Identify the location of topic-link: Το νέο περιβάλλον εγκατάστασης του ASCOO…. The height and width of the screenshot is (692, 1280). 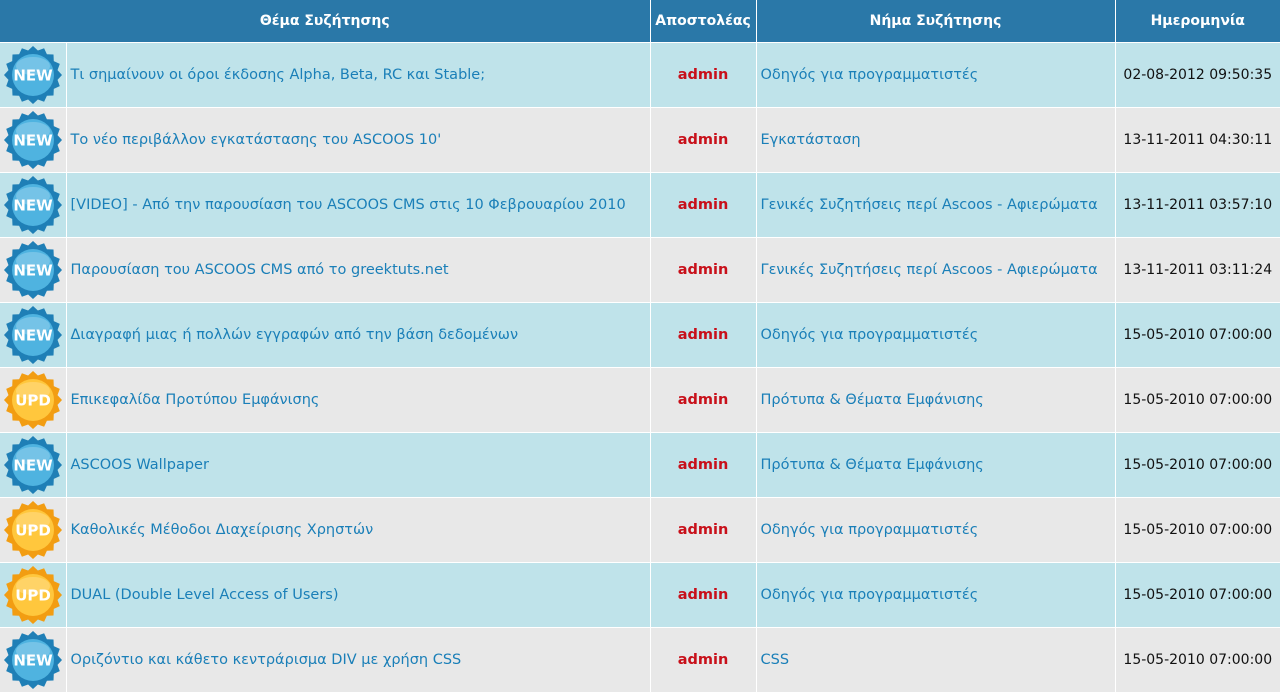
(256, 140).